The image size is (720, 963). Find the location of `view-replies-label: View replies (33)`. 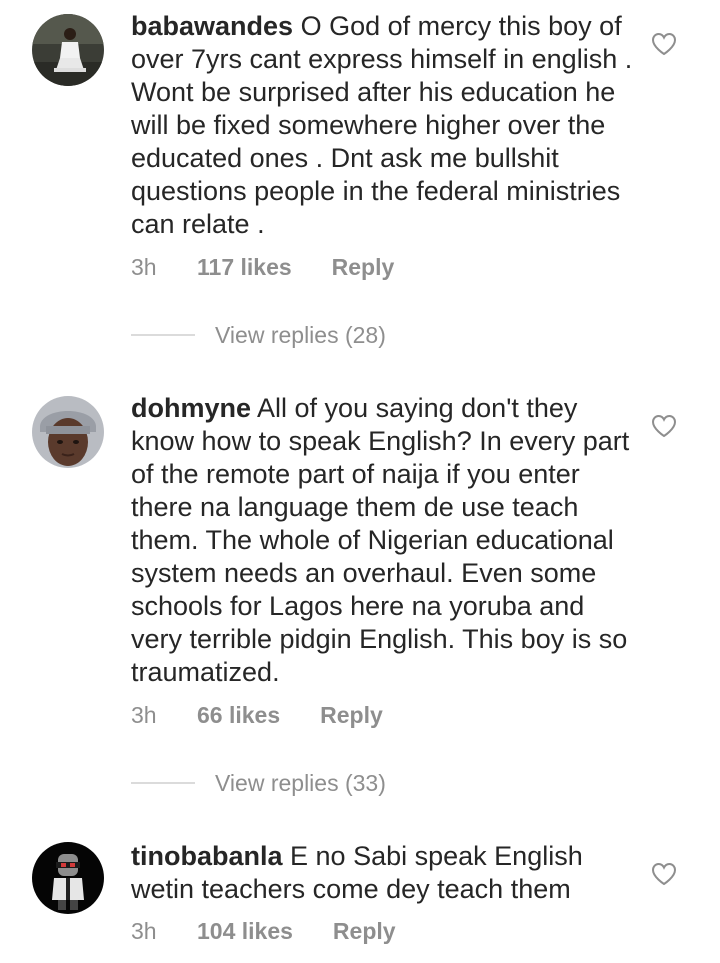

view-replies-label: View replies (33) is located at coordinates (300, 782).